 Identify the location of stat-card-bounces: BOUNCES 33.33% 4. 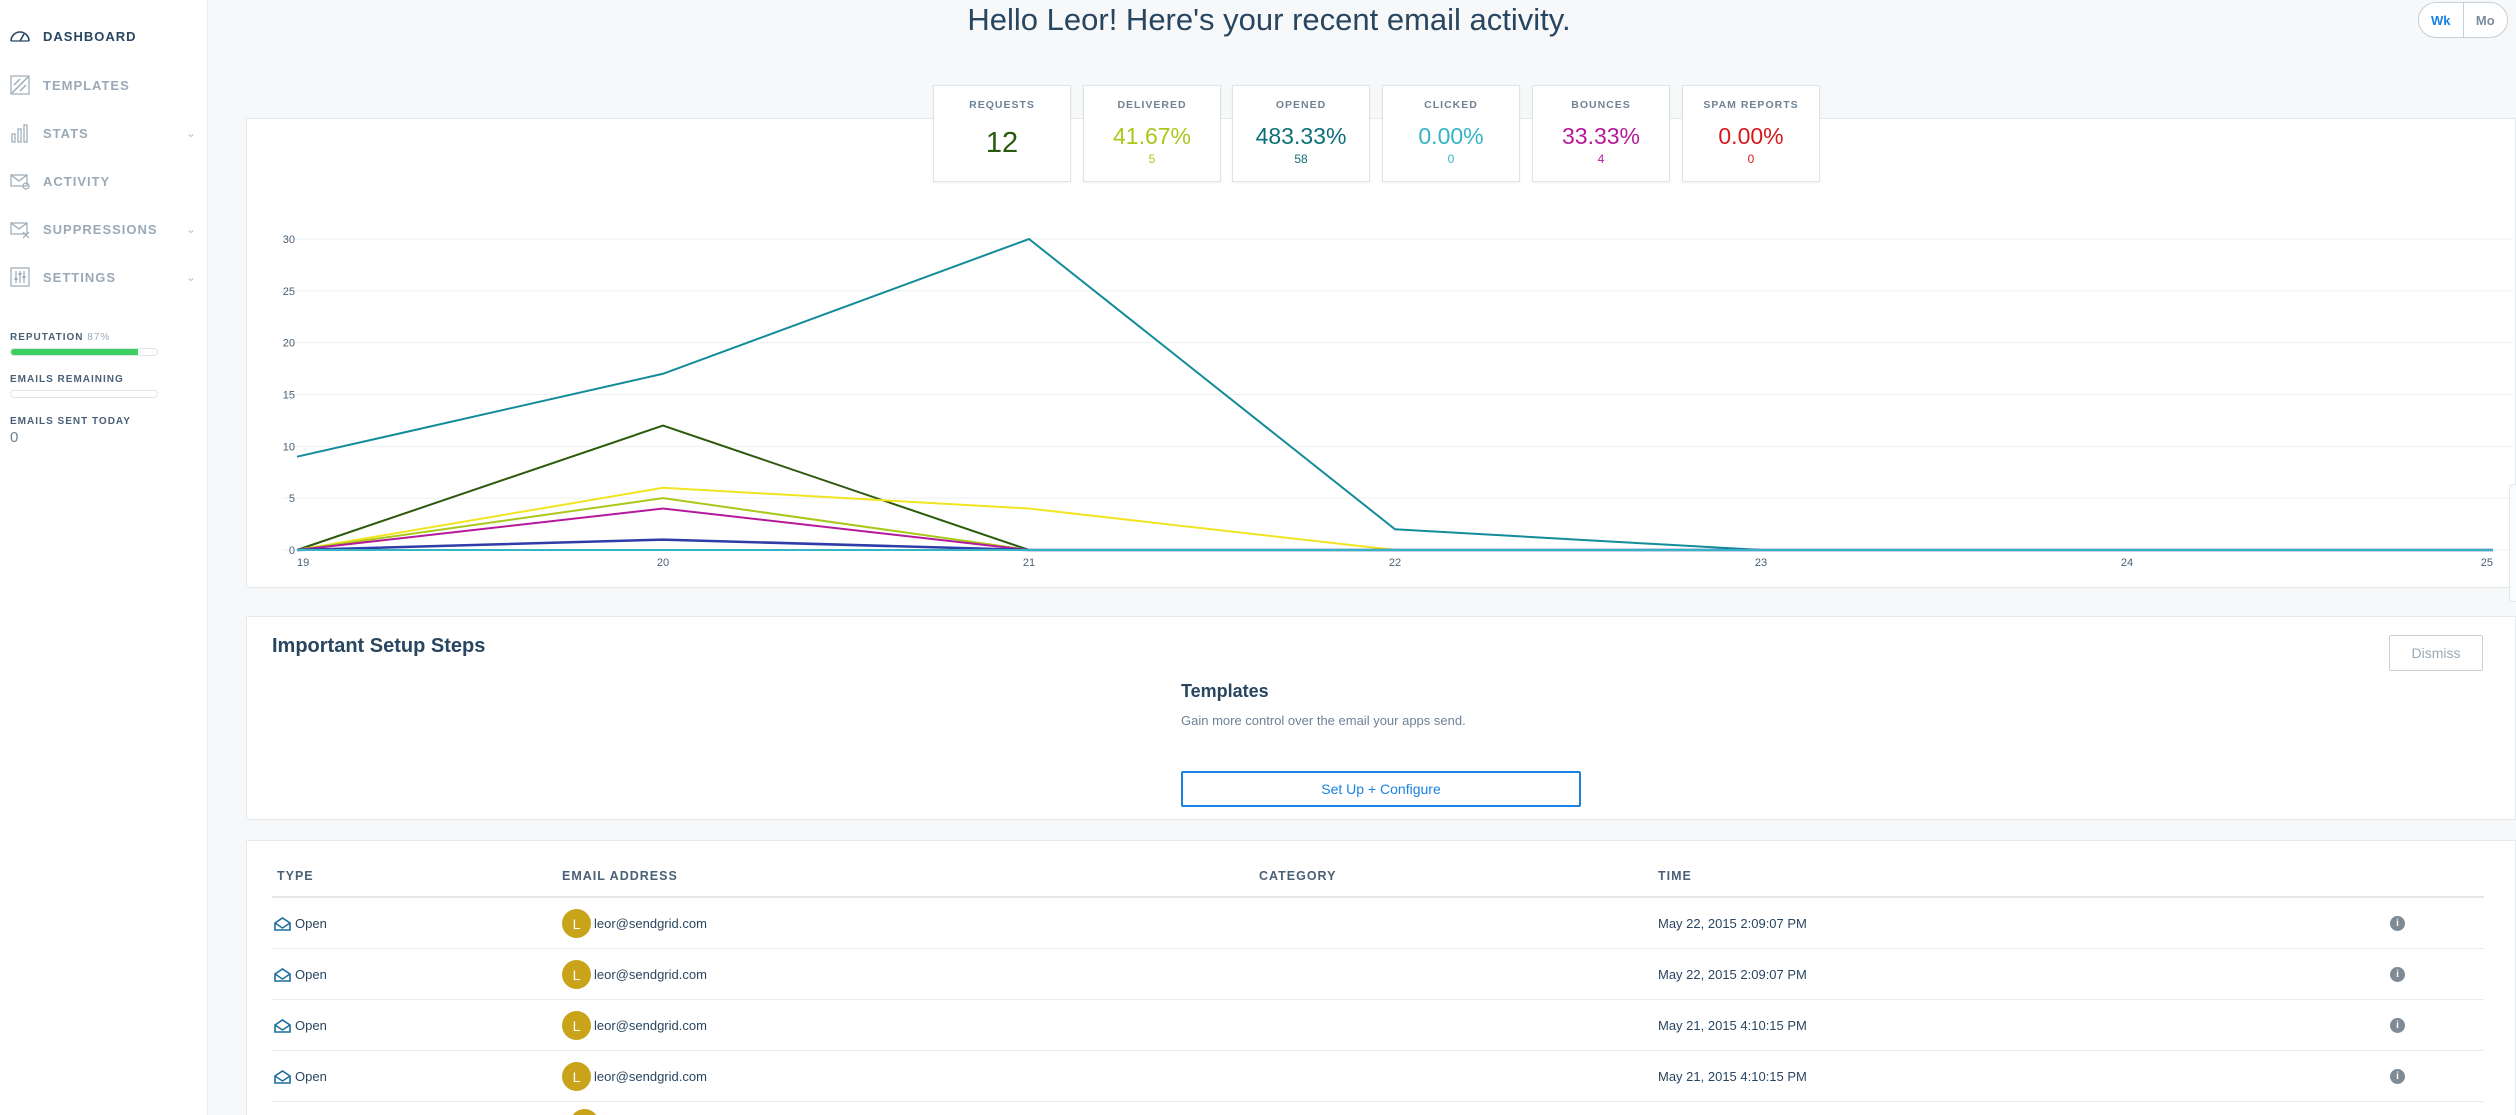
(1601, 133).